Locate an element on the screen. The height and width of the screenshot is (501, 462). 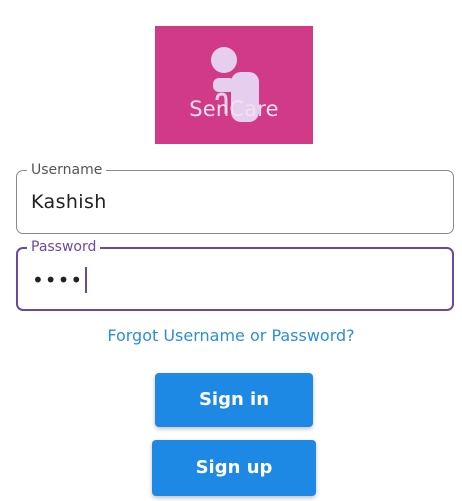
text-caret is located at coordinates (86, 280).